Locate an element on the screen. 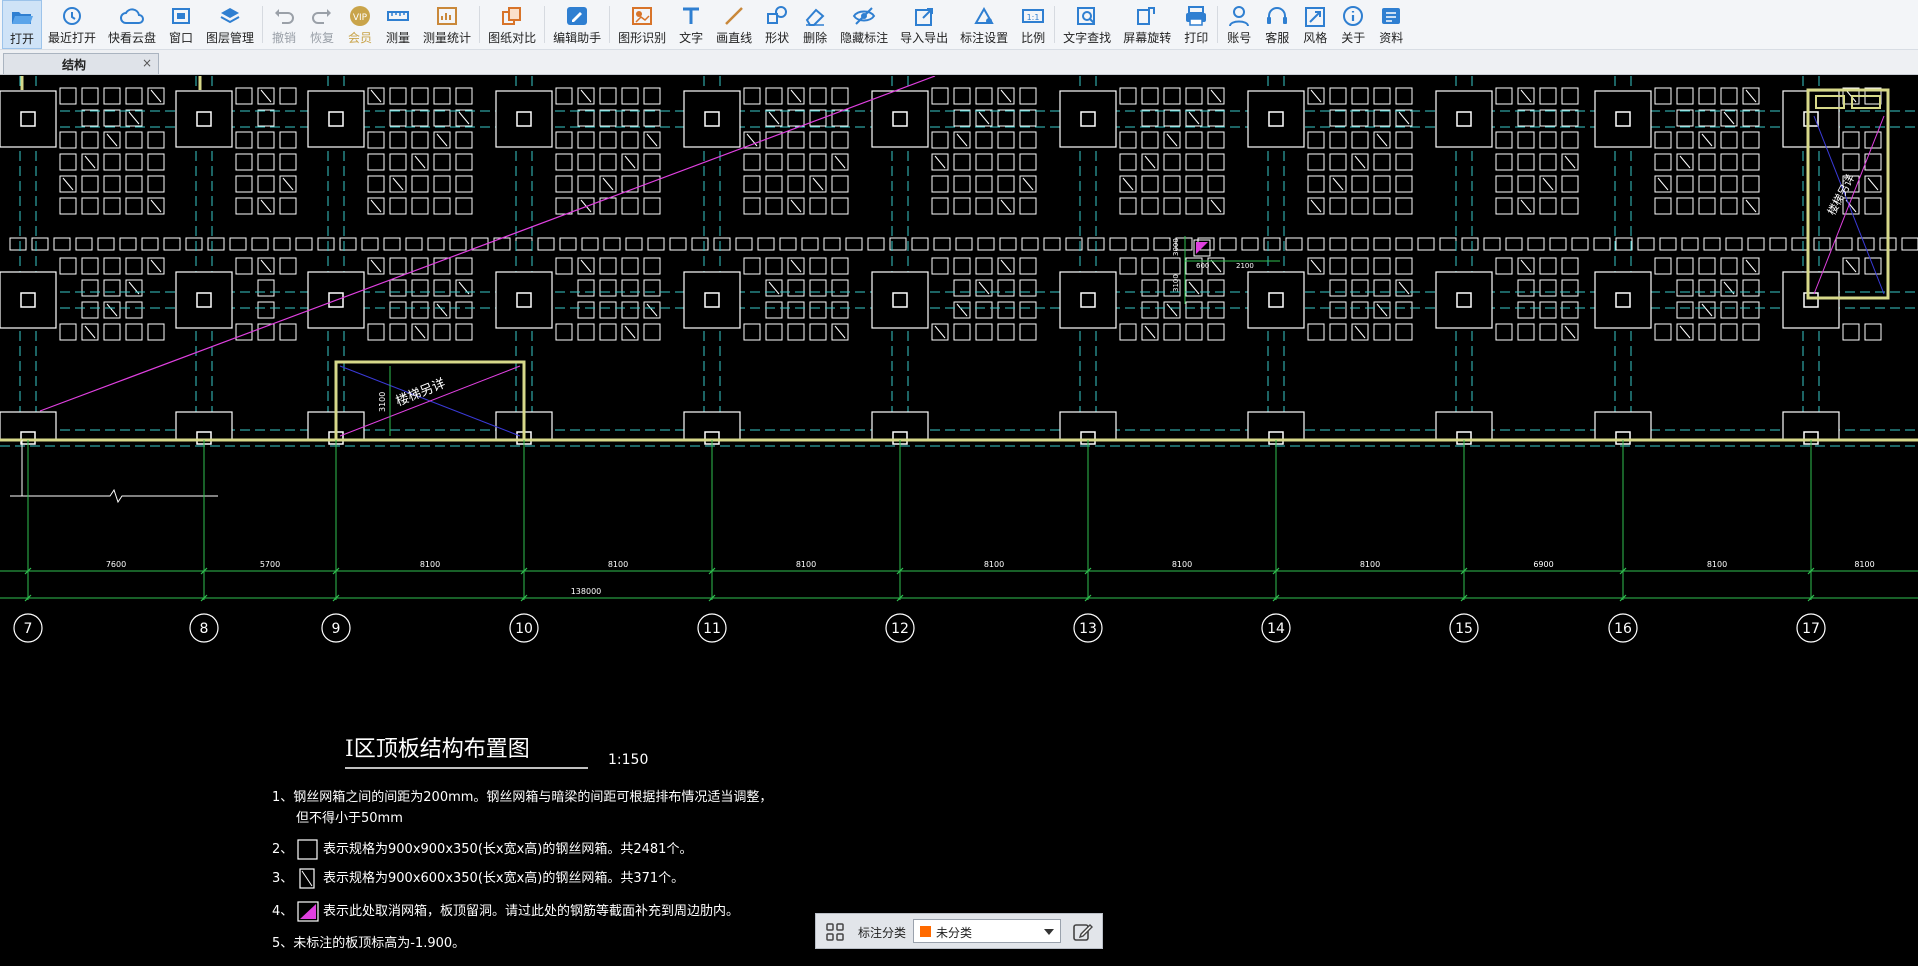 This screenshot has width=1918, height=966. grid-icon is located at coordinates (835, 932).